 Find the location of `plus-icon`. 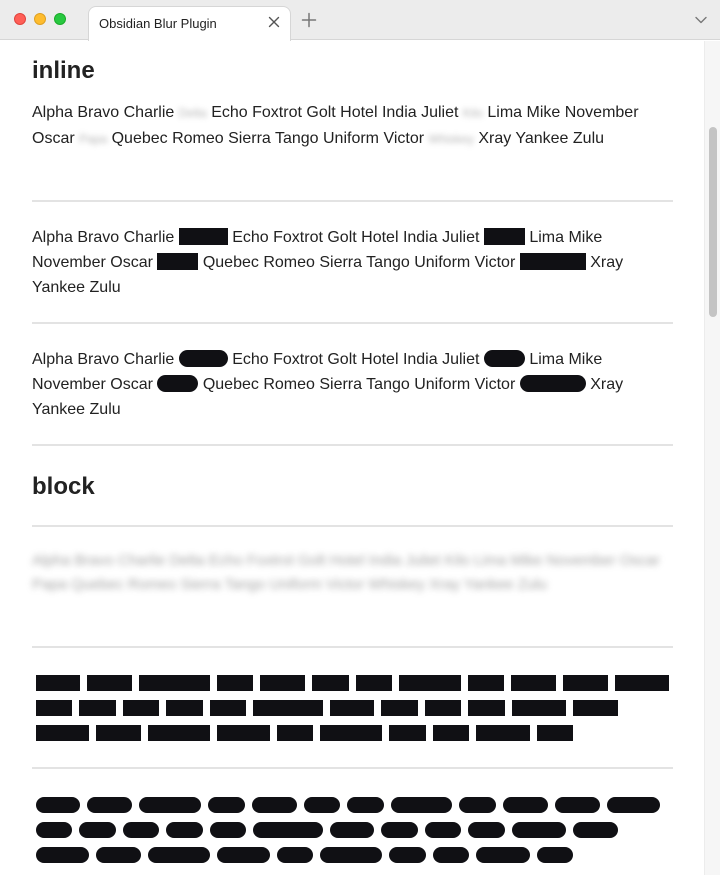

plus-icon is located at coordinates (309, 20).